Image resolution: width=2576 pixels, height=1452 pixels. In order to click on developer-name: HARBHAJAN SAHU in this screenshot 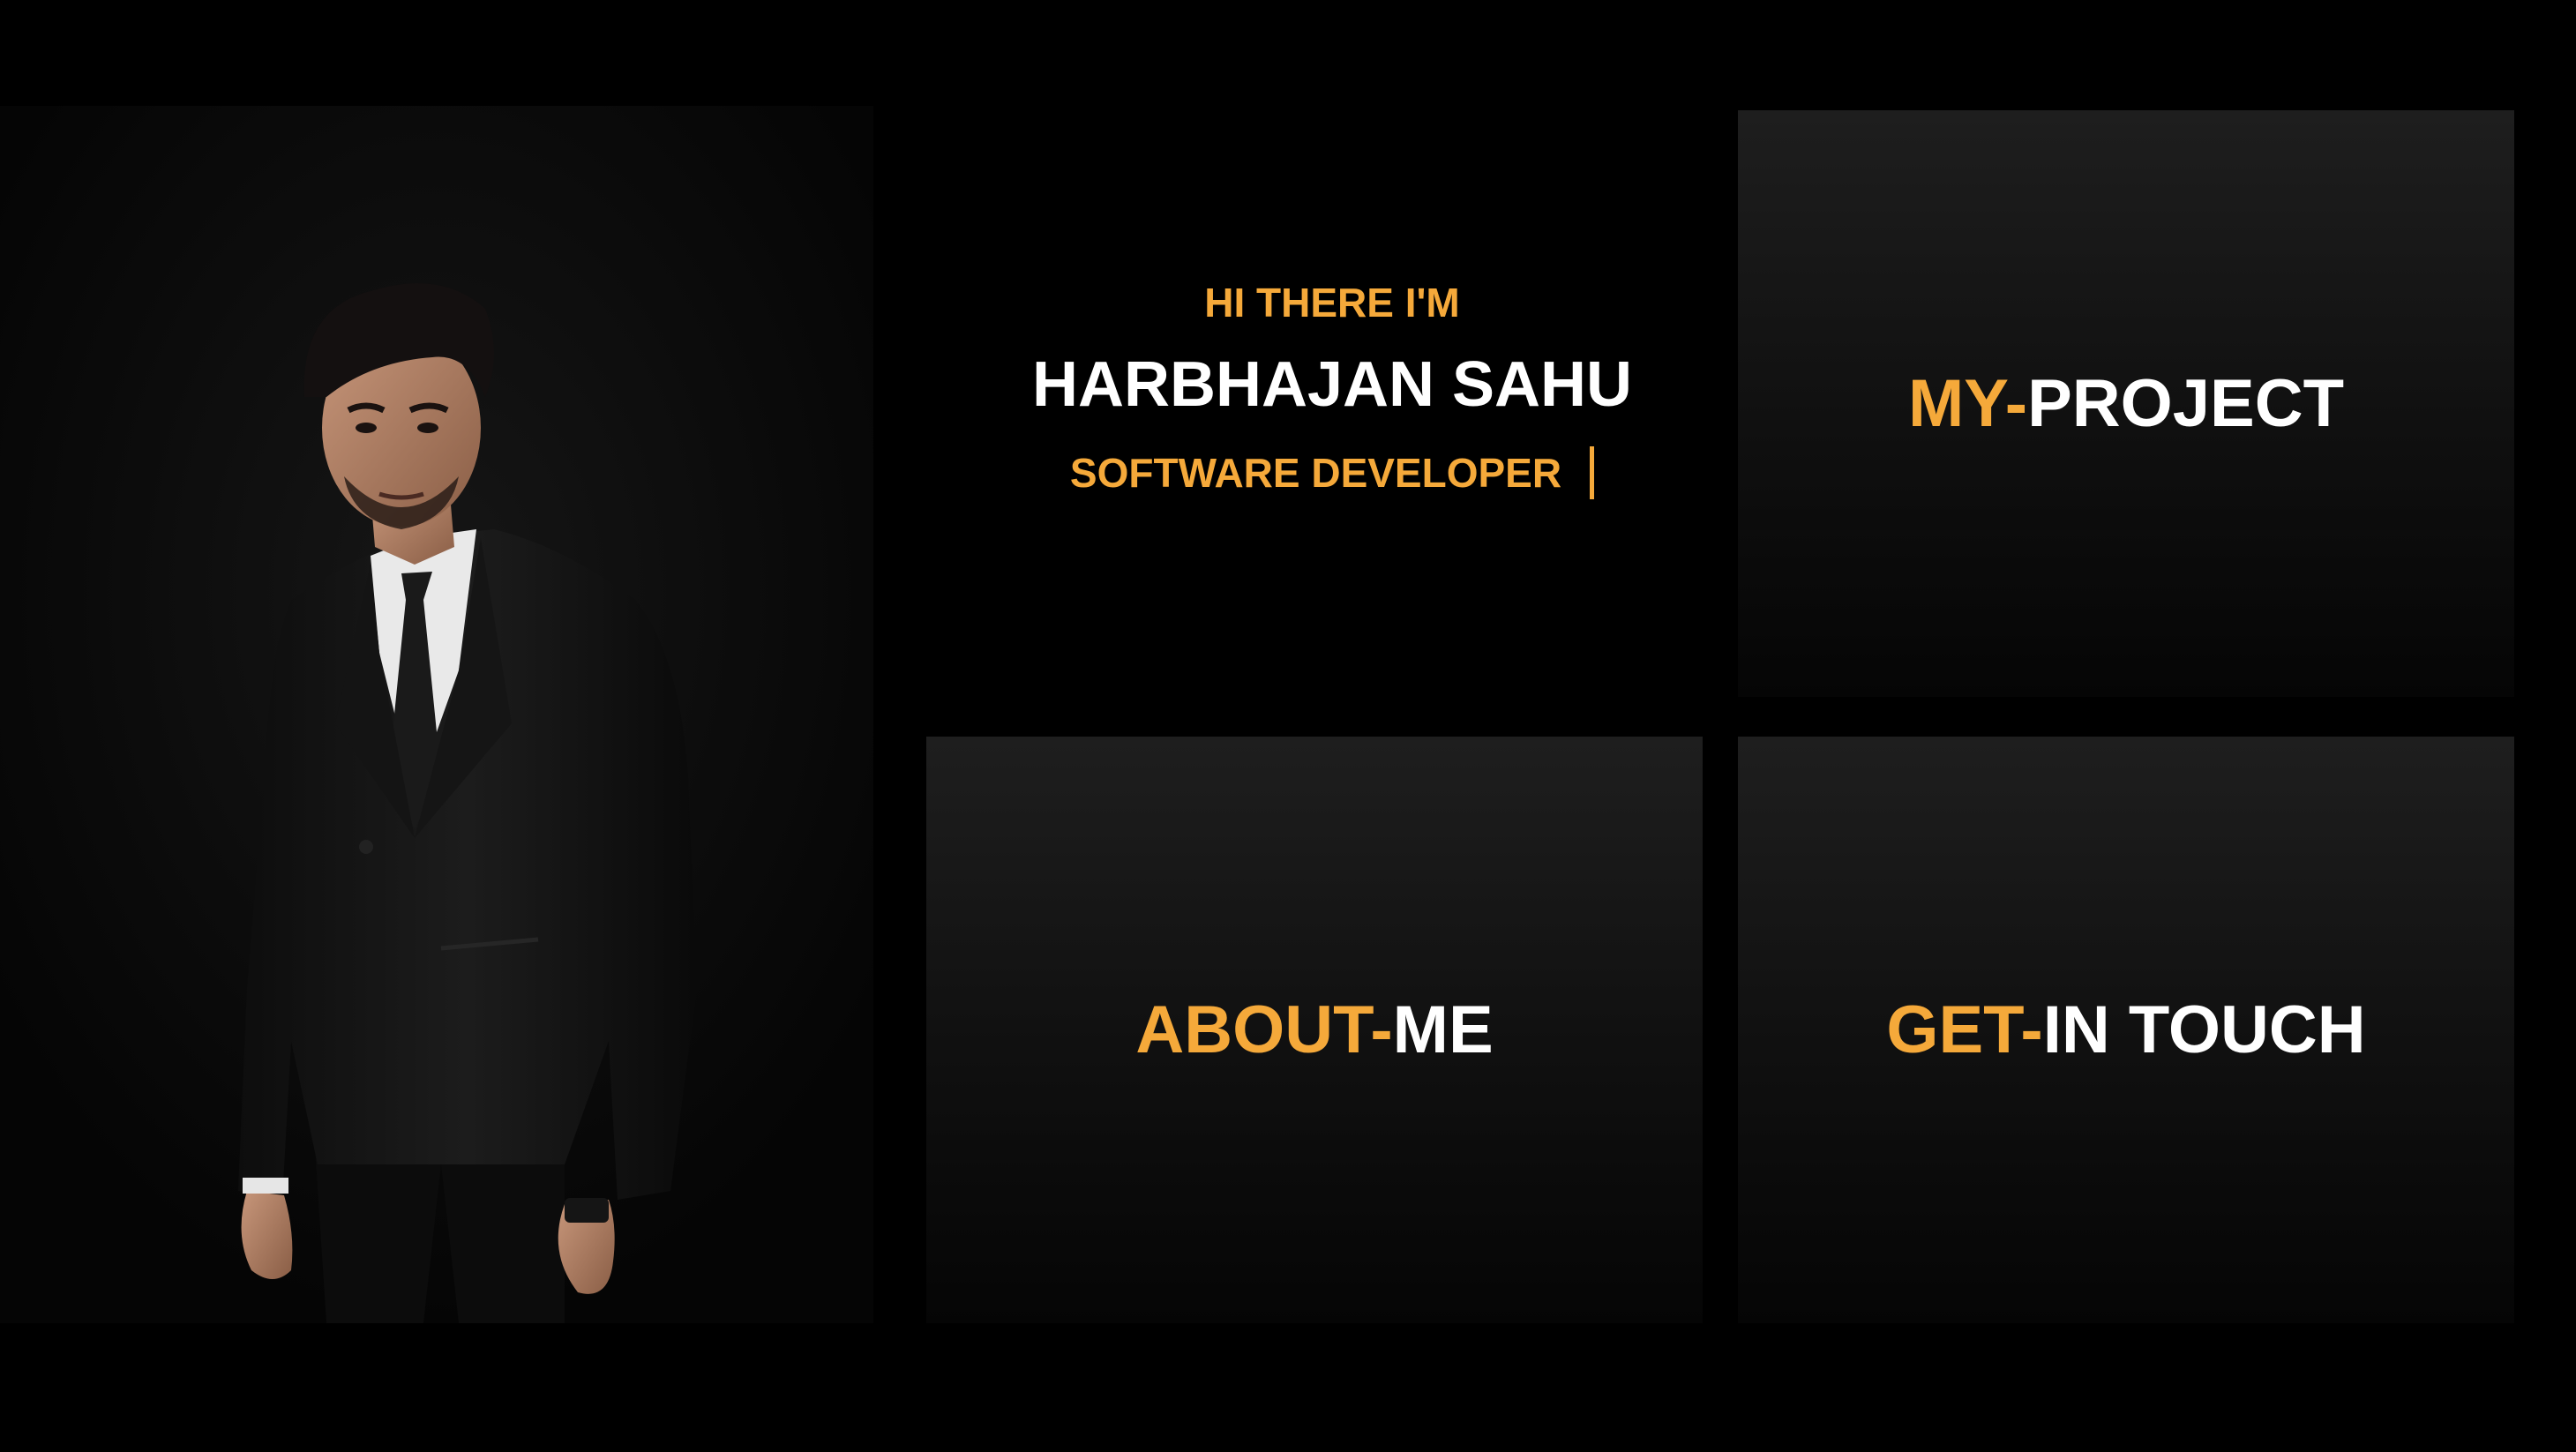, I will do `click(1332, 384)`.